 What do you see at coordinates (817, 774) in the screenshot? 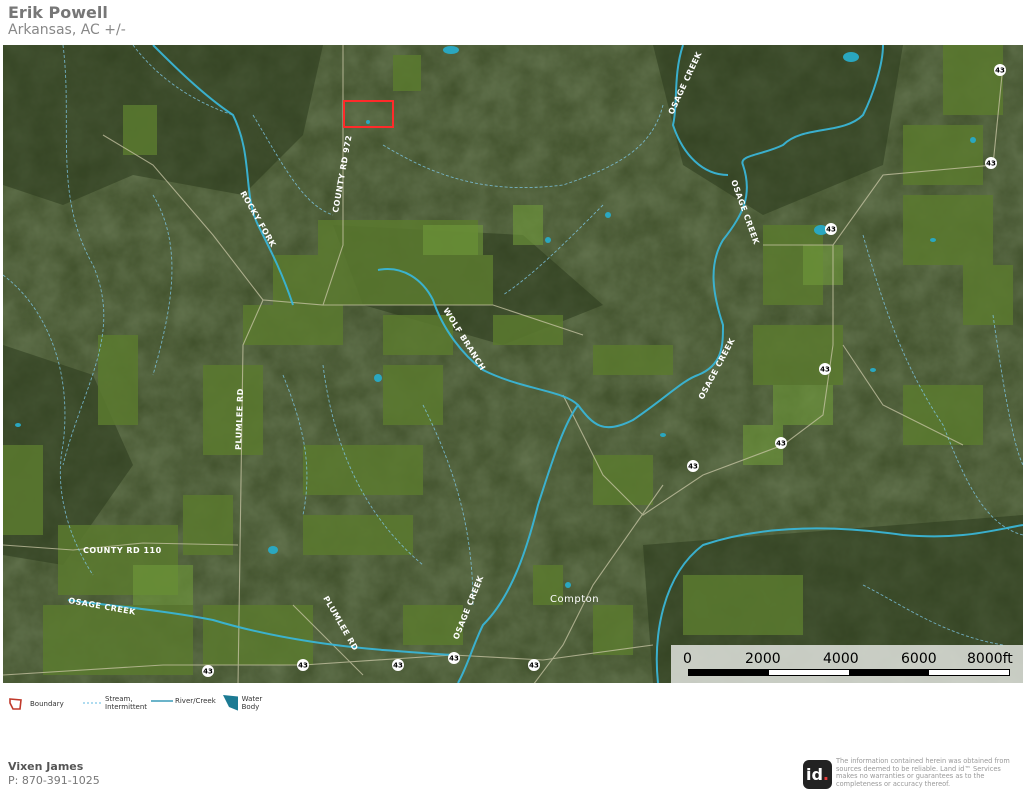
I see `landid-logo: id.` at bounding box center [817, 774].